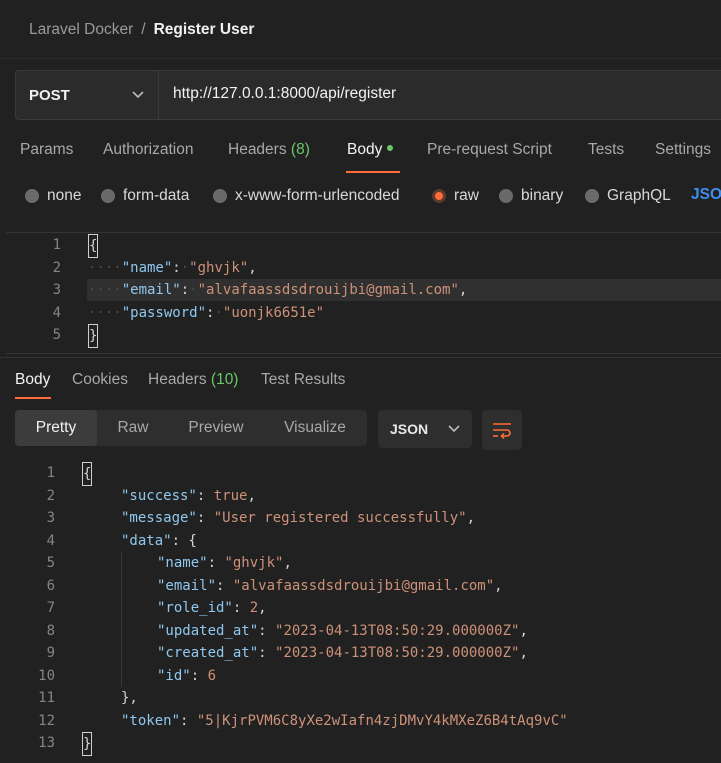 Image resolution: width=721 pixels, height=763 pixels. Describe the element at coordinates (439, 196) in the screenshot. I see `radio-selected-icon` at that location.